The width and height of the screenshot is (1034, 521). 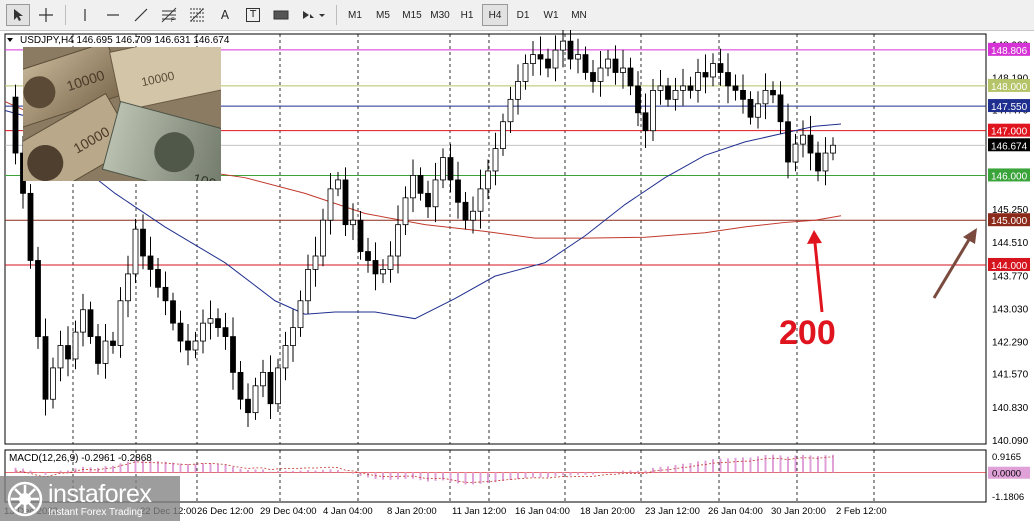 I want to click on timeframe-m30: M30, so click(x=440, y=15).